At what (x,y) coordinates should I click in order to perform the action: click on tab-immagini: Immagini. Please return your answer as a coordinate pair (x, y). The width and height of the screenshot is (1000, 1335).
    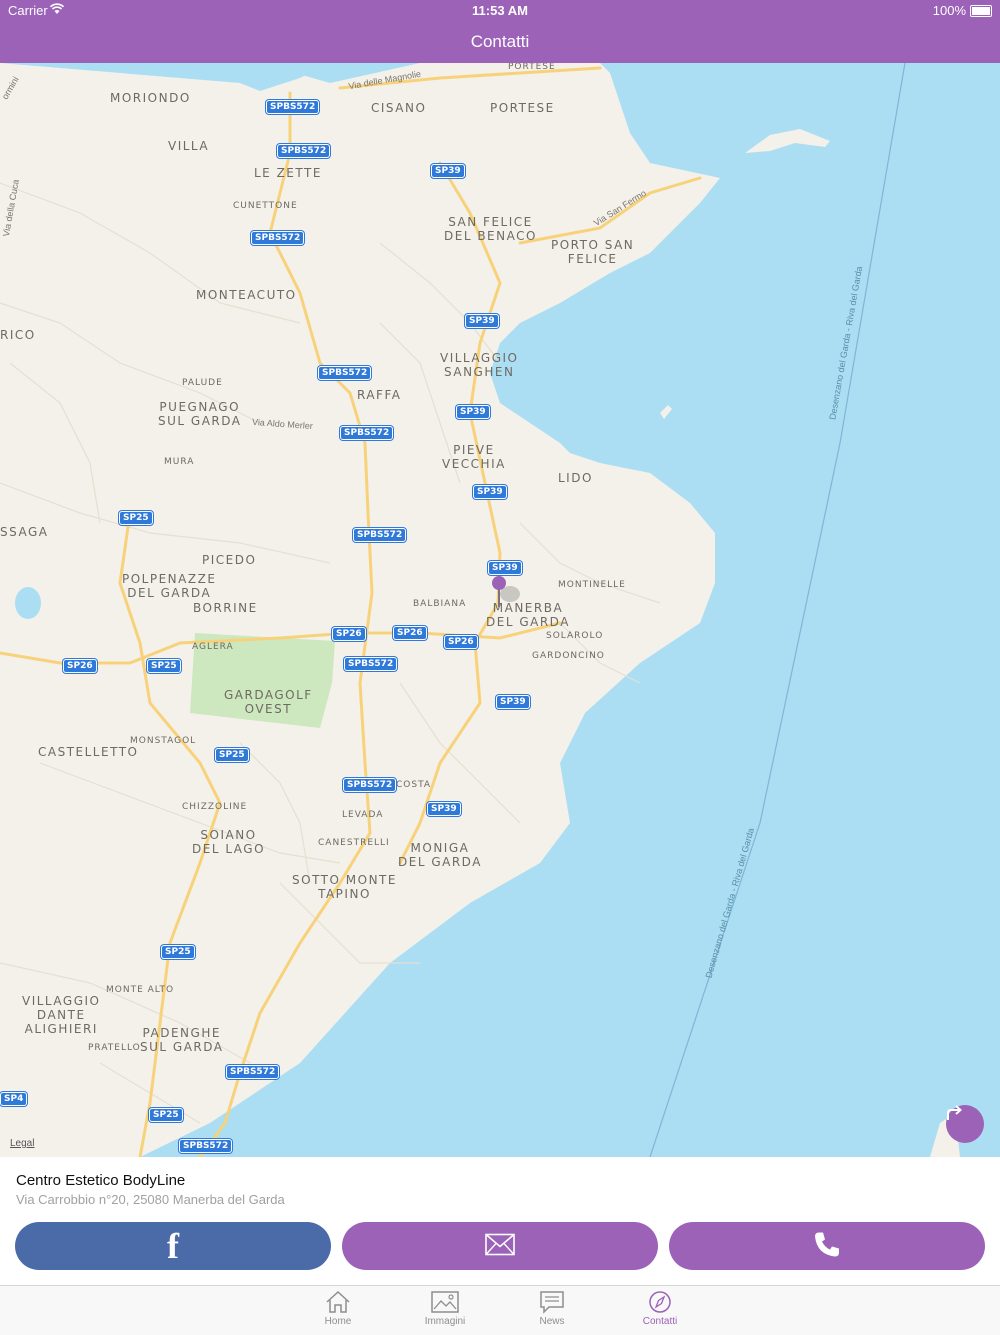
    Looking at the image, I should click on (445, 1308).